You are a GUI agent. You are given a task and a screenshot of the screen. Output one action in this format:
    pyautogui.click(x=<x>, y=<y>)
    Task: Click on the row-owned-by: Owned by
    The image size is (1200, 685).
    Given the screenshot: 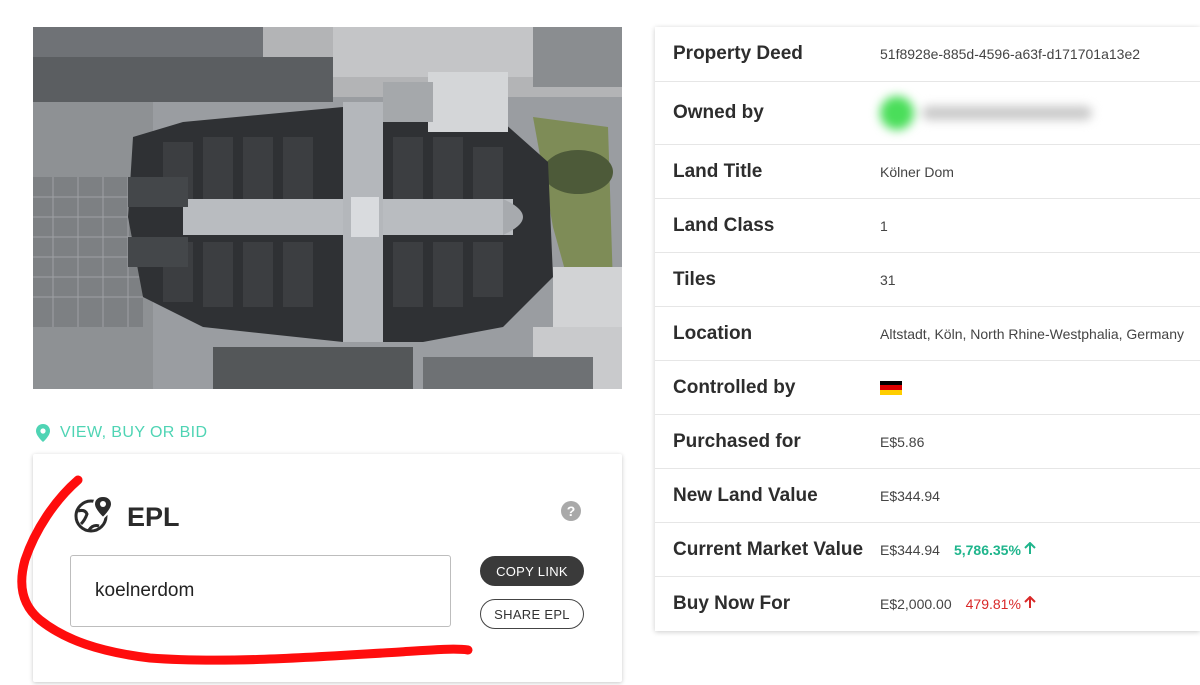 What is the action you would take?
    pyautogui.click(x=927, y=113)
    